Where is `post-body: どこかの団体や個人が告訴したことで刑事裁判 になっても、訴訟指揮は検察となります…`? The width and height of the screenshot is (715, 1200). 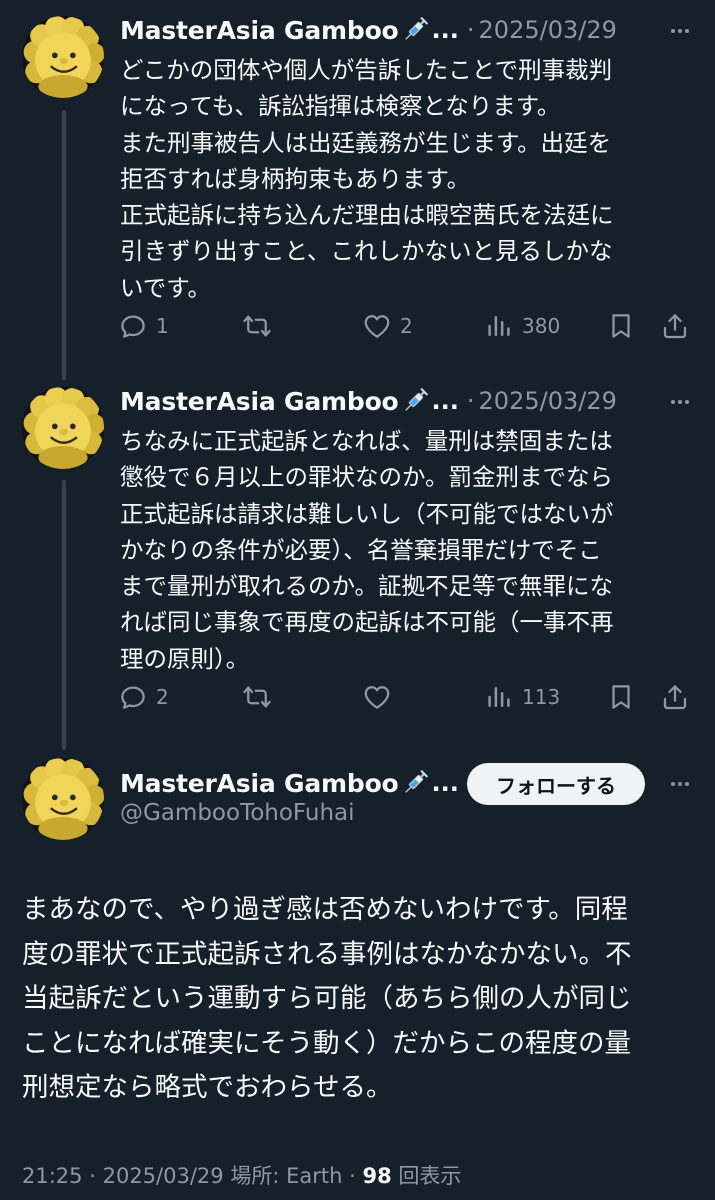
post-body: どこかの団体や個人が告訴したことで刑事裁判 になっても、訴訟指揮は検察となります… is located at coordinates (367, 179).